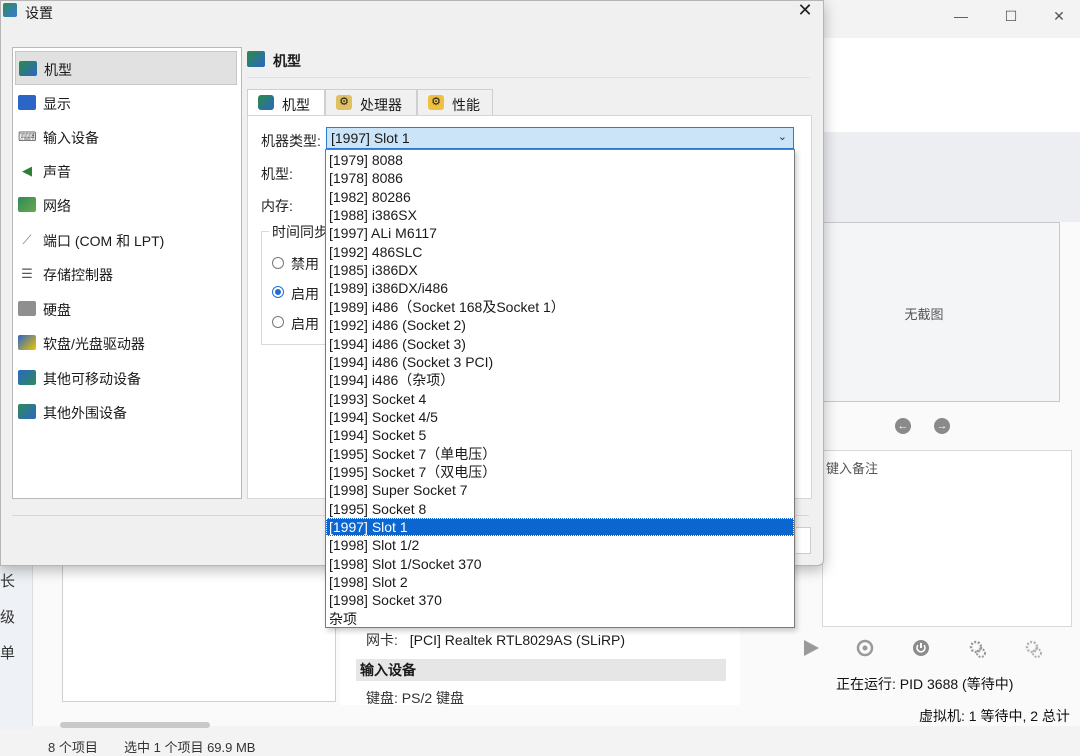 The height and width of the screenshot is (756, 1080). What do you see at coordinates (560, 527) in the screenshot?
I see `dropdown-option: [1997] Slot 1` at bounding box center [560, 527].